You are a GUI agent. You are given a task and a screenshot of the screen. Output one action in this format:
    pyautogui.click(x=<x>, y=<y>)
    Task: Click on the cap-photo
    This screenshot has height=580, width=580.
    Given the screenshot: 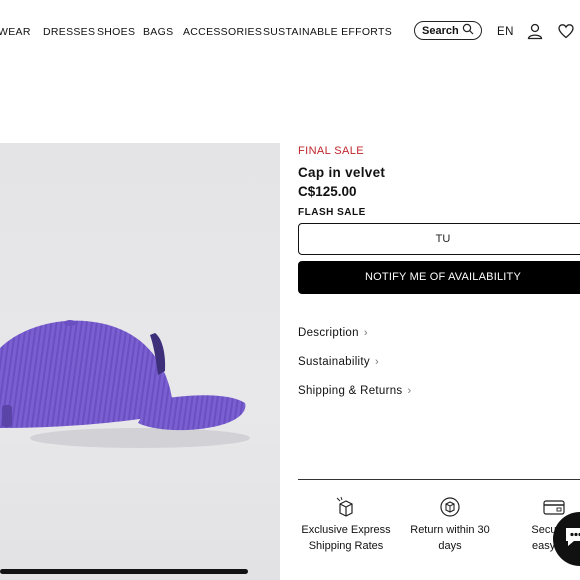 What is the action you would take?
    pyautogui.click(x=125, y=384)
    